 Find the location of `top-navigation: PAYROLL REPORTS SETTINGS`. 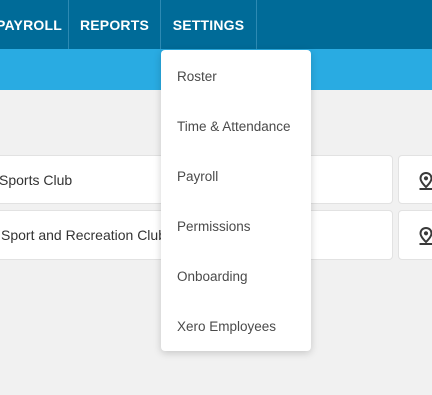

top-navigation: PAYROLL REPORTS SETTINGS is located at coordinates (216, 24).